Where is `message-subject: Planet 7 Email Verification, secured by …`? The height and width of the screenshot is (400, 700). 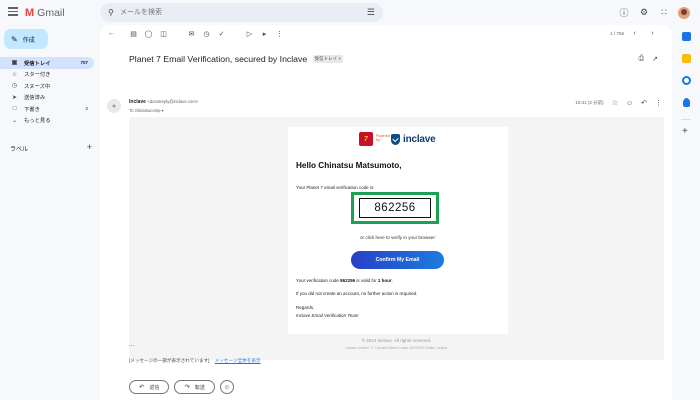 message-subject: Planet 7 Email Verification, secured by … is located at coordinates (236, 59).